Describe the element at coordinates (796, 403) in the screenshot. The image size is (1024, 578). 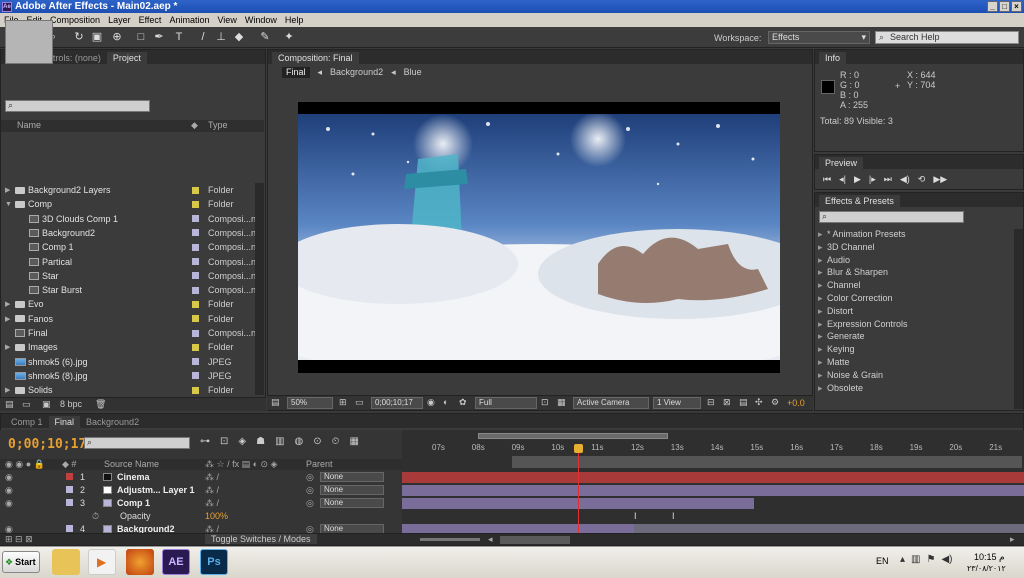
I see `exposure-value: +0.0` at that location.